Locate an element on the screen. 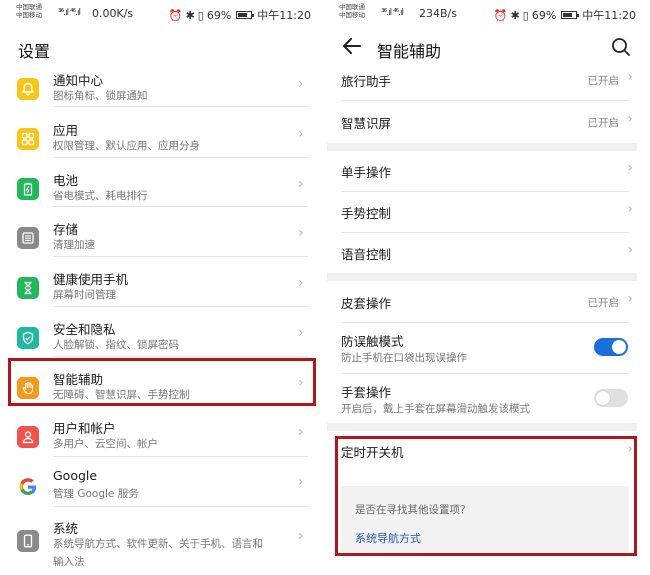 This screenshot has height=575, width=650. item-title: 应用 is located at coordinates (66, 130).